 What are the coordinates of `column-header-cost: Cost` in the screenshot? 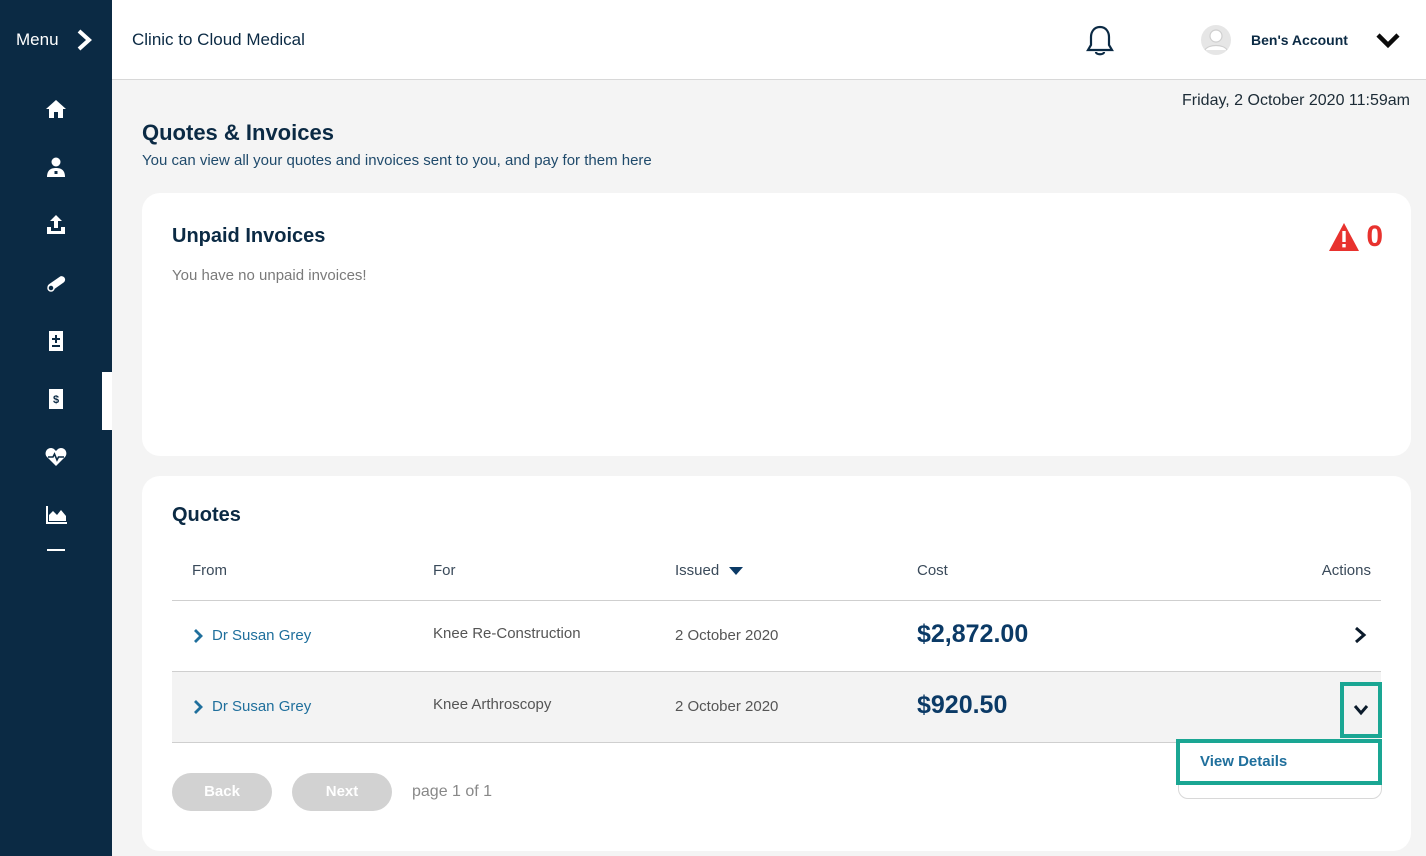 It's located at (932, 570).